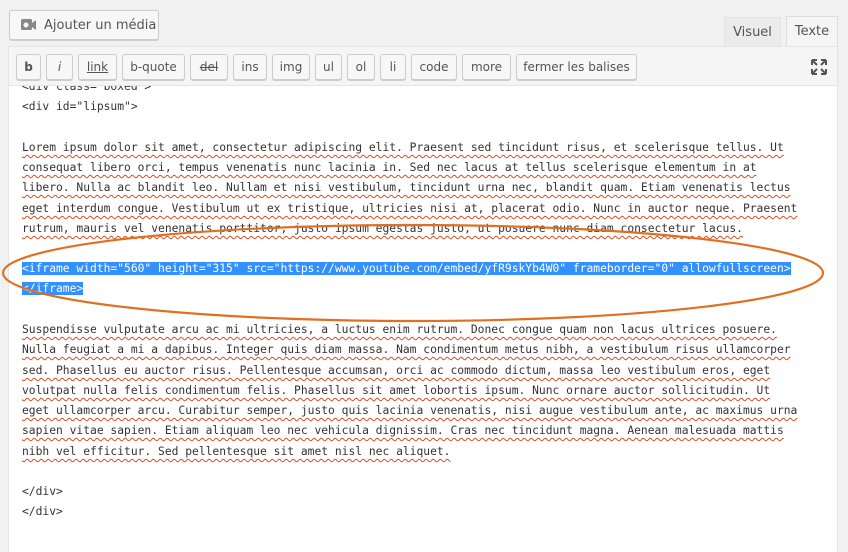  I want to click on close-tags-button: fermer les balises, so click(576, 67).